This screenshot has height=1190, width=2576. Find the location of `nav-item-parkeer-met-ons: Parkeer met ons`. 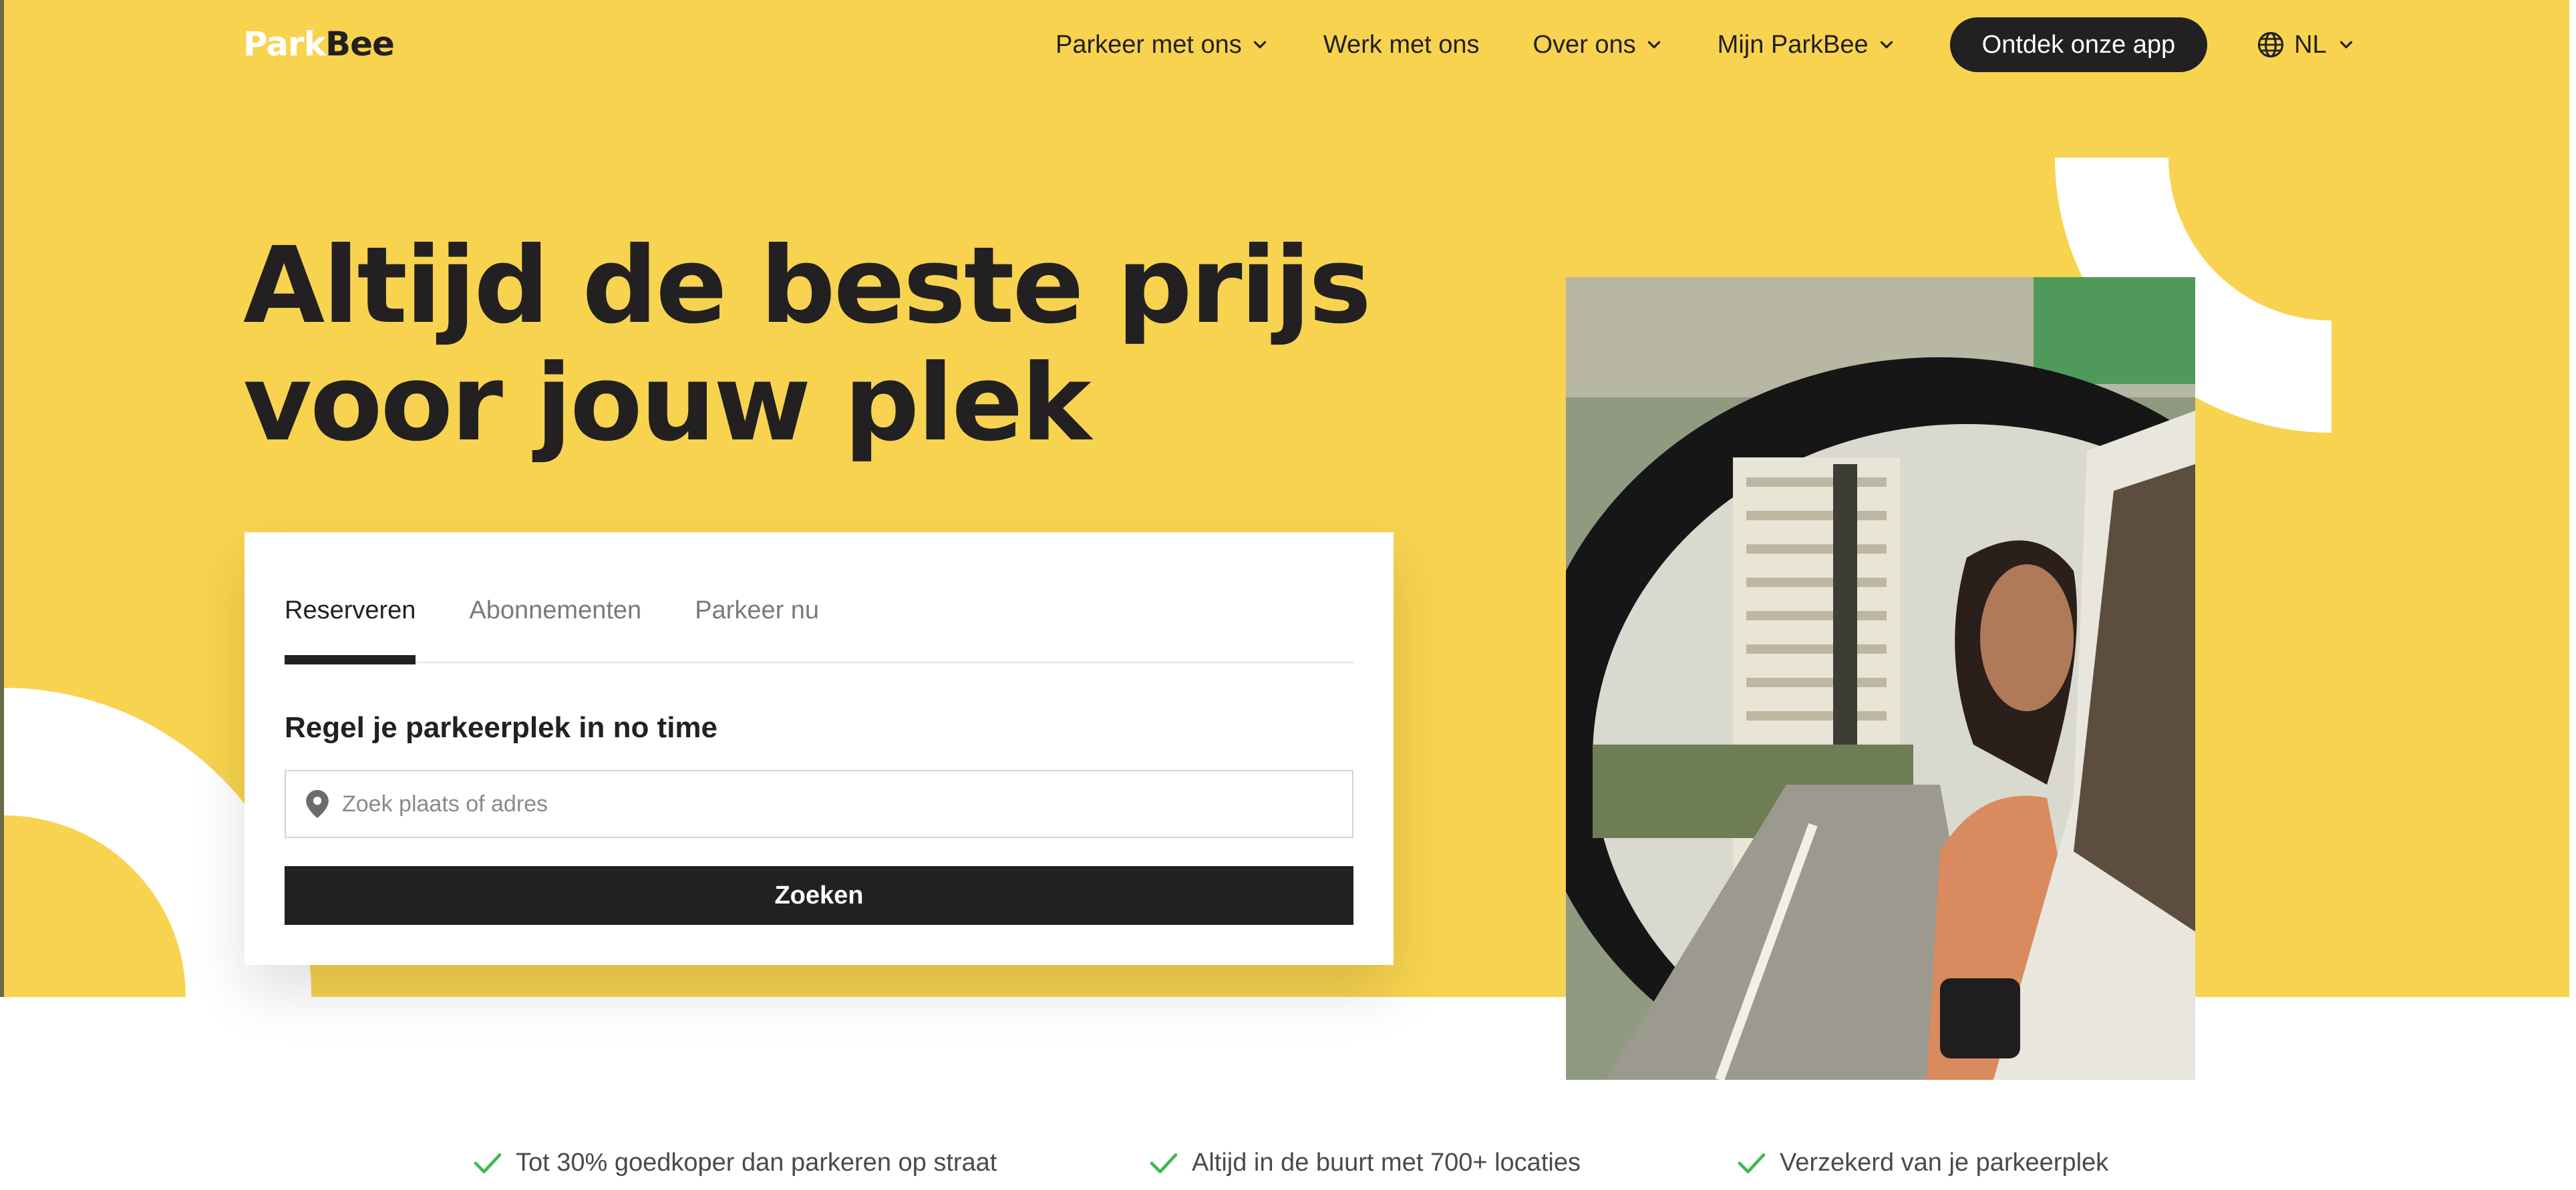

nav-item-parkeer-met-ons: Parkeer met ons is located at coordinates (1163, 45).